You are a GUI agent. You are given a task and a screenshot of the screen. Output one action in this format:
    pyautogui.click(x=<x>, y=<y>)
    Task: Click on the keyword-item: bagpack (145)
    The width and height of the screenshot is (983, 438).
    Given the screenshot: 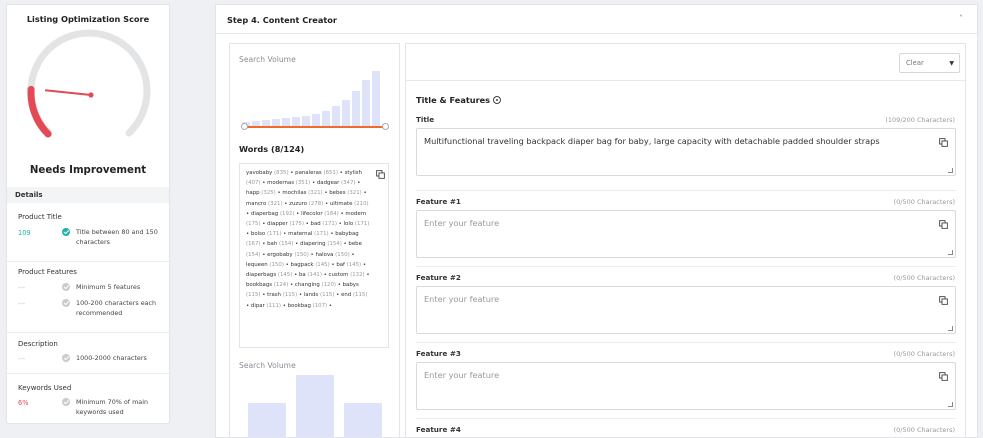 What is the action you would take?
    pyautogui.click(x=310, y=265)
    